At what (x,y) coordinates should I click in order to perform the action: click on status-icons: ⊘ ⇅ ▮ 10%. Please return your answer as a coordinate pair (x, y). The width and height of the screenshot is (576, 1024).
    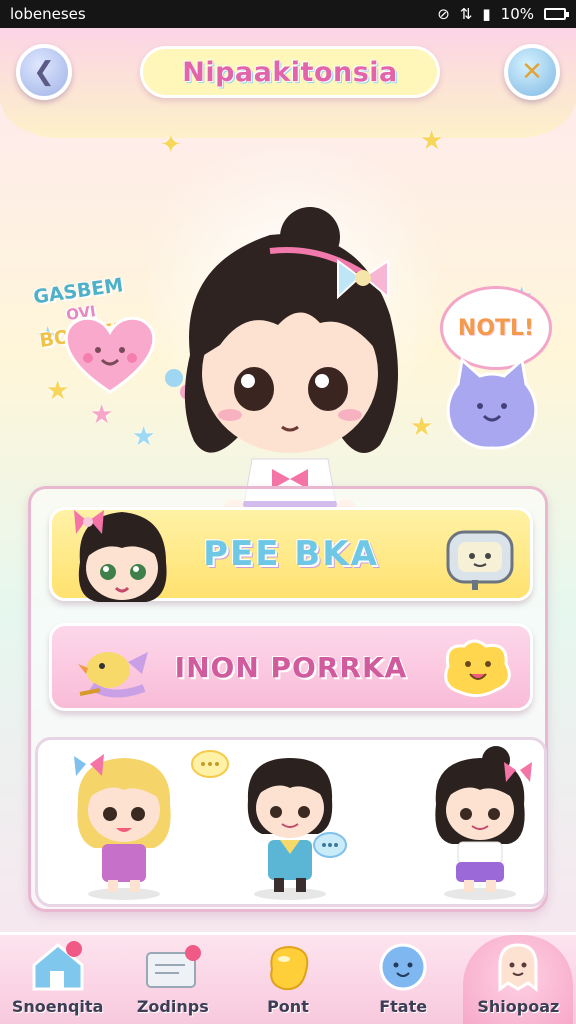
    Looking at the image, I should click on (503, 14).